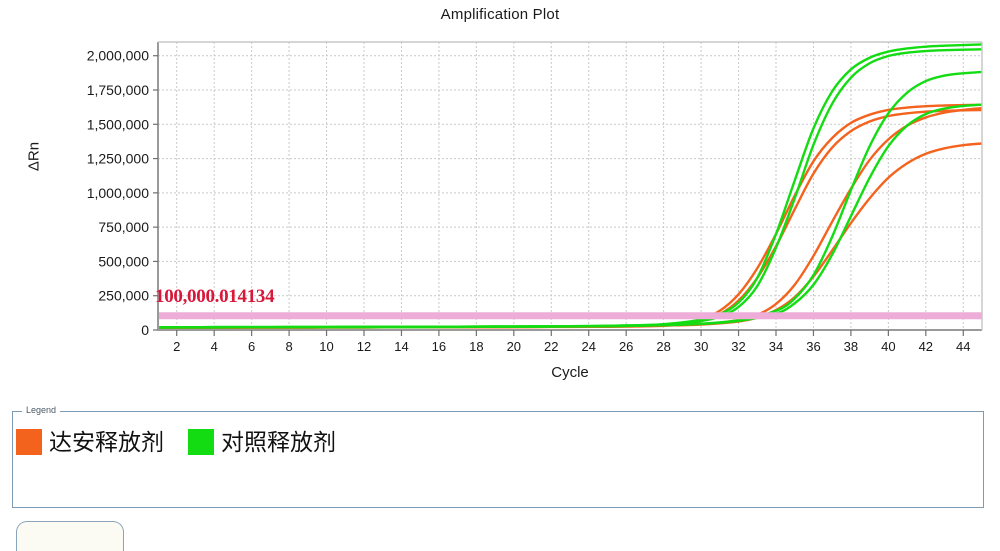 This screenshot has height=551, width=1000. What do you see at coordinates (70, 536) in the screenshot?
I see `bottom-tab-button` at bounding box center [70, 536].